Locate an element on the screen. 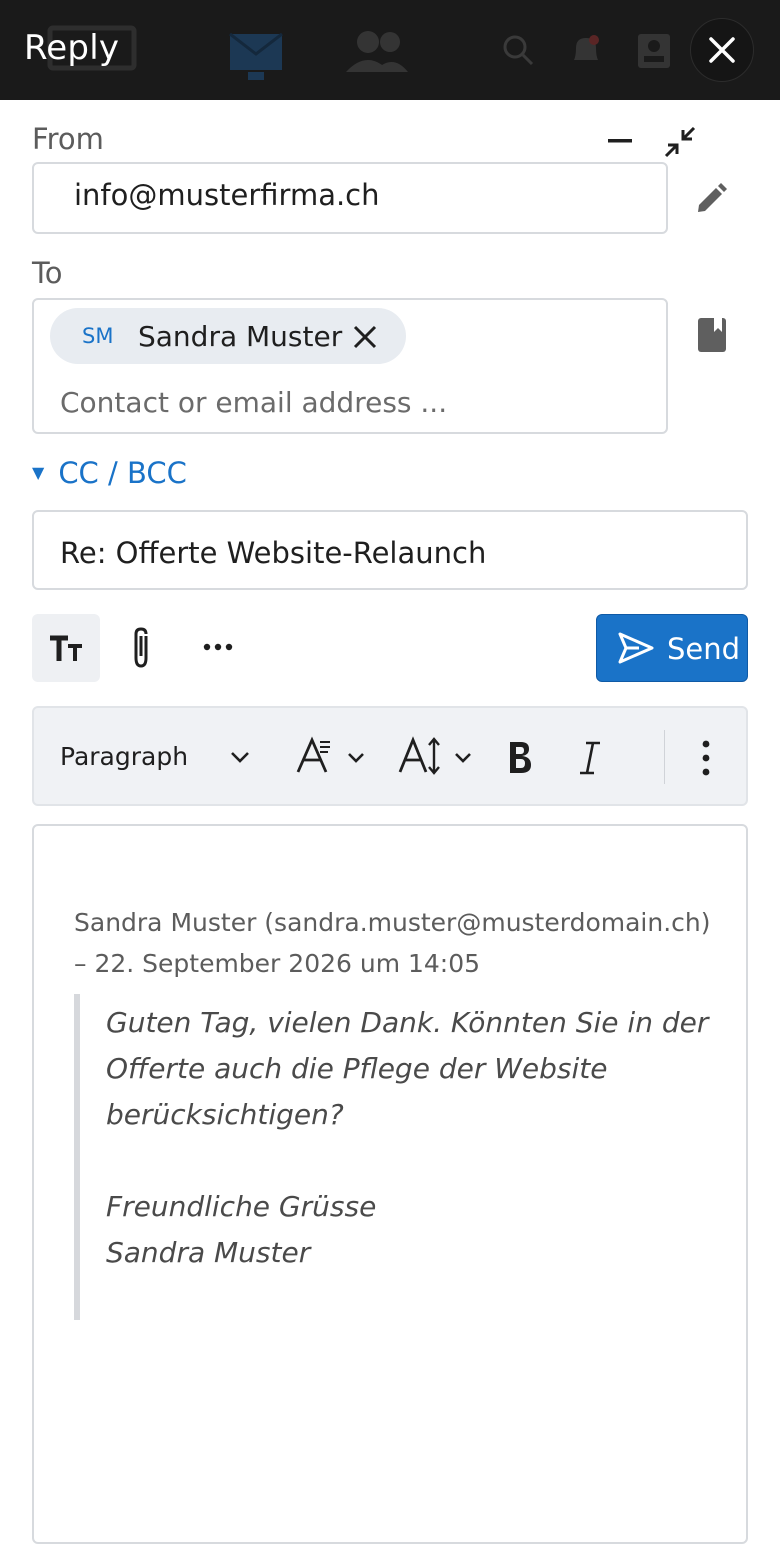 The width and height of the screenshot is (780, 1544). more-horizontal-icon is located at coordinates (218, 647).